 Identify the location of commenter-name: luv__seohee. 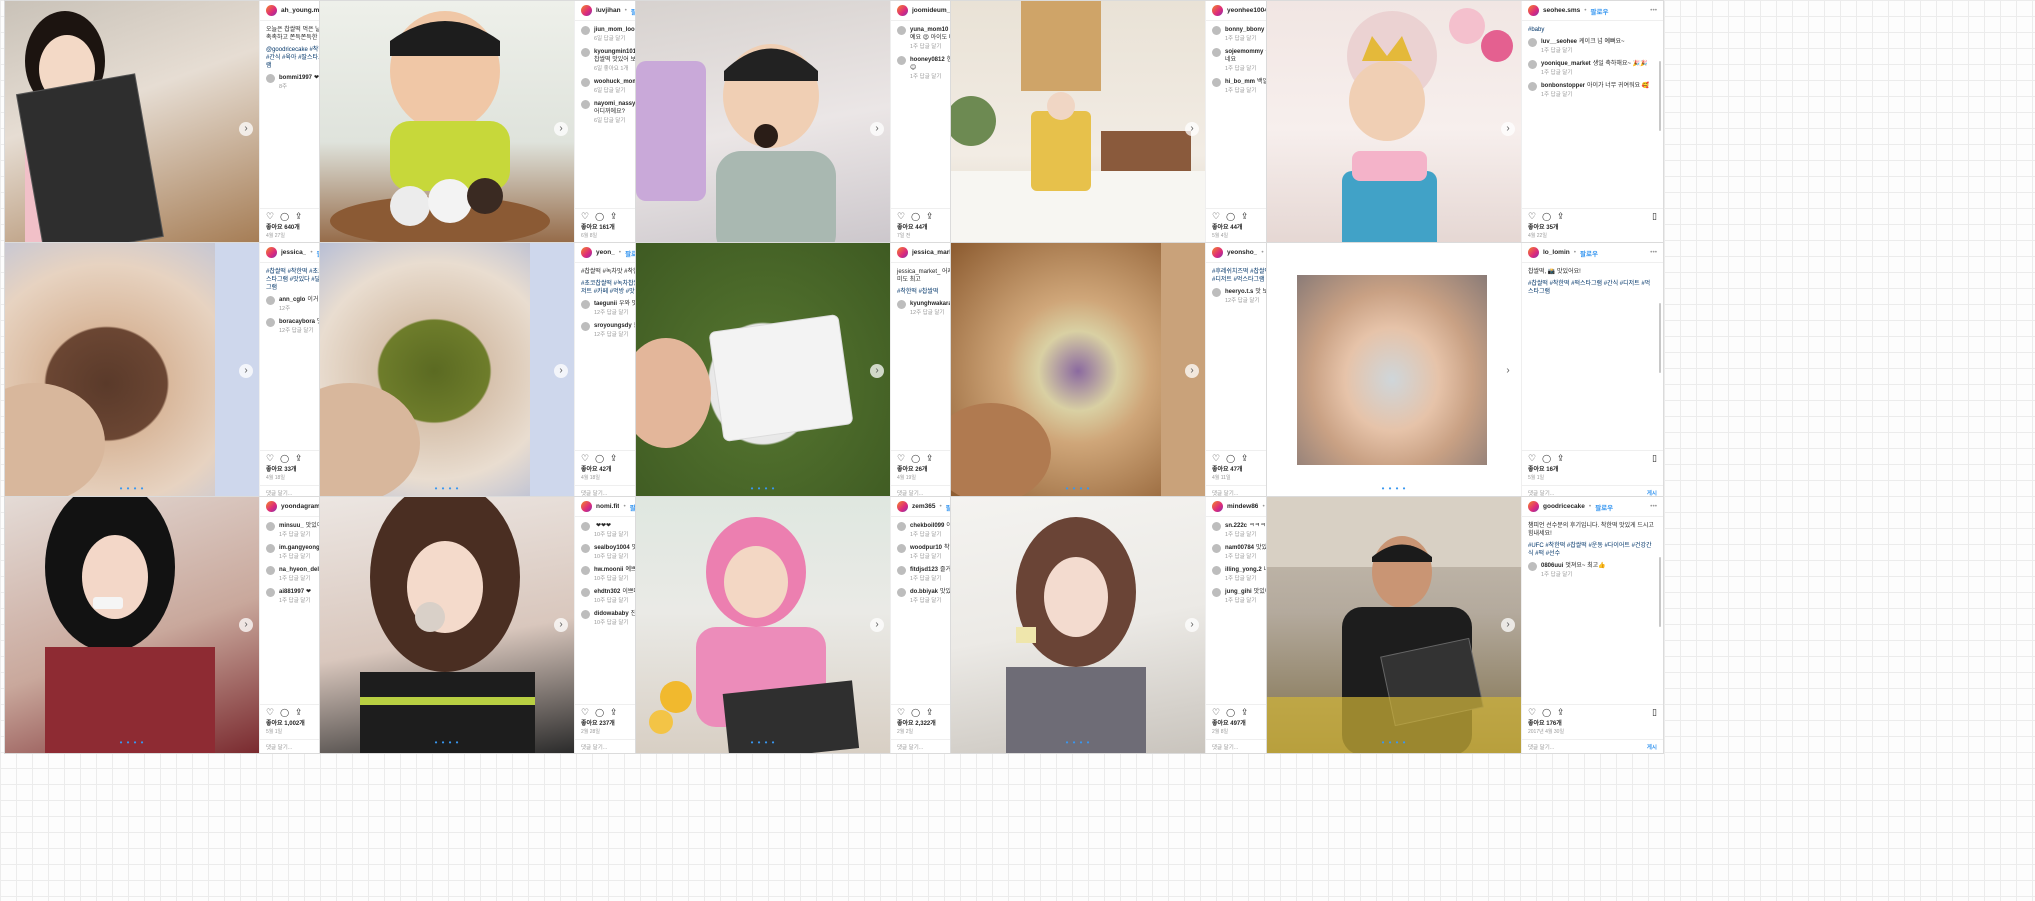
(1559, 42).